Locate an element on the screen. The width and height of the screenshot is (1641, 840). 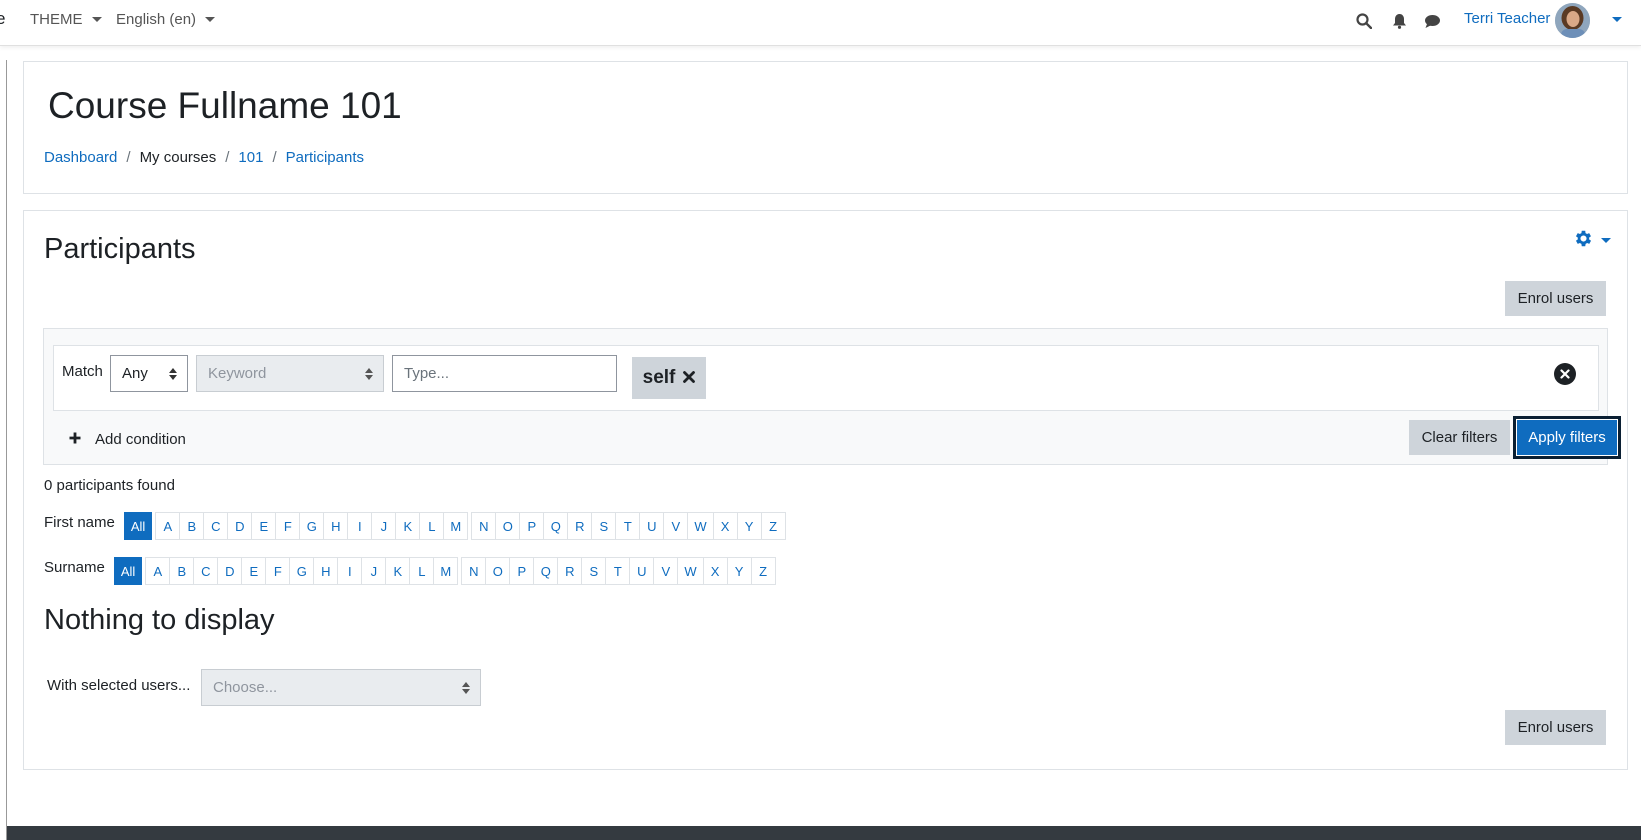
surname-initial-o: O is located at coordinates (498, 571).